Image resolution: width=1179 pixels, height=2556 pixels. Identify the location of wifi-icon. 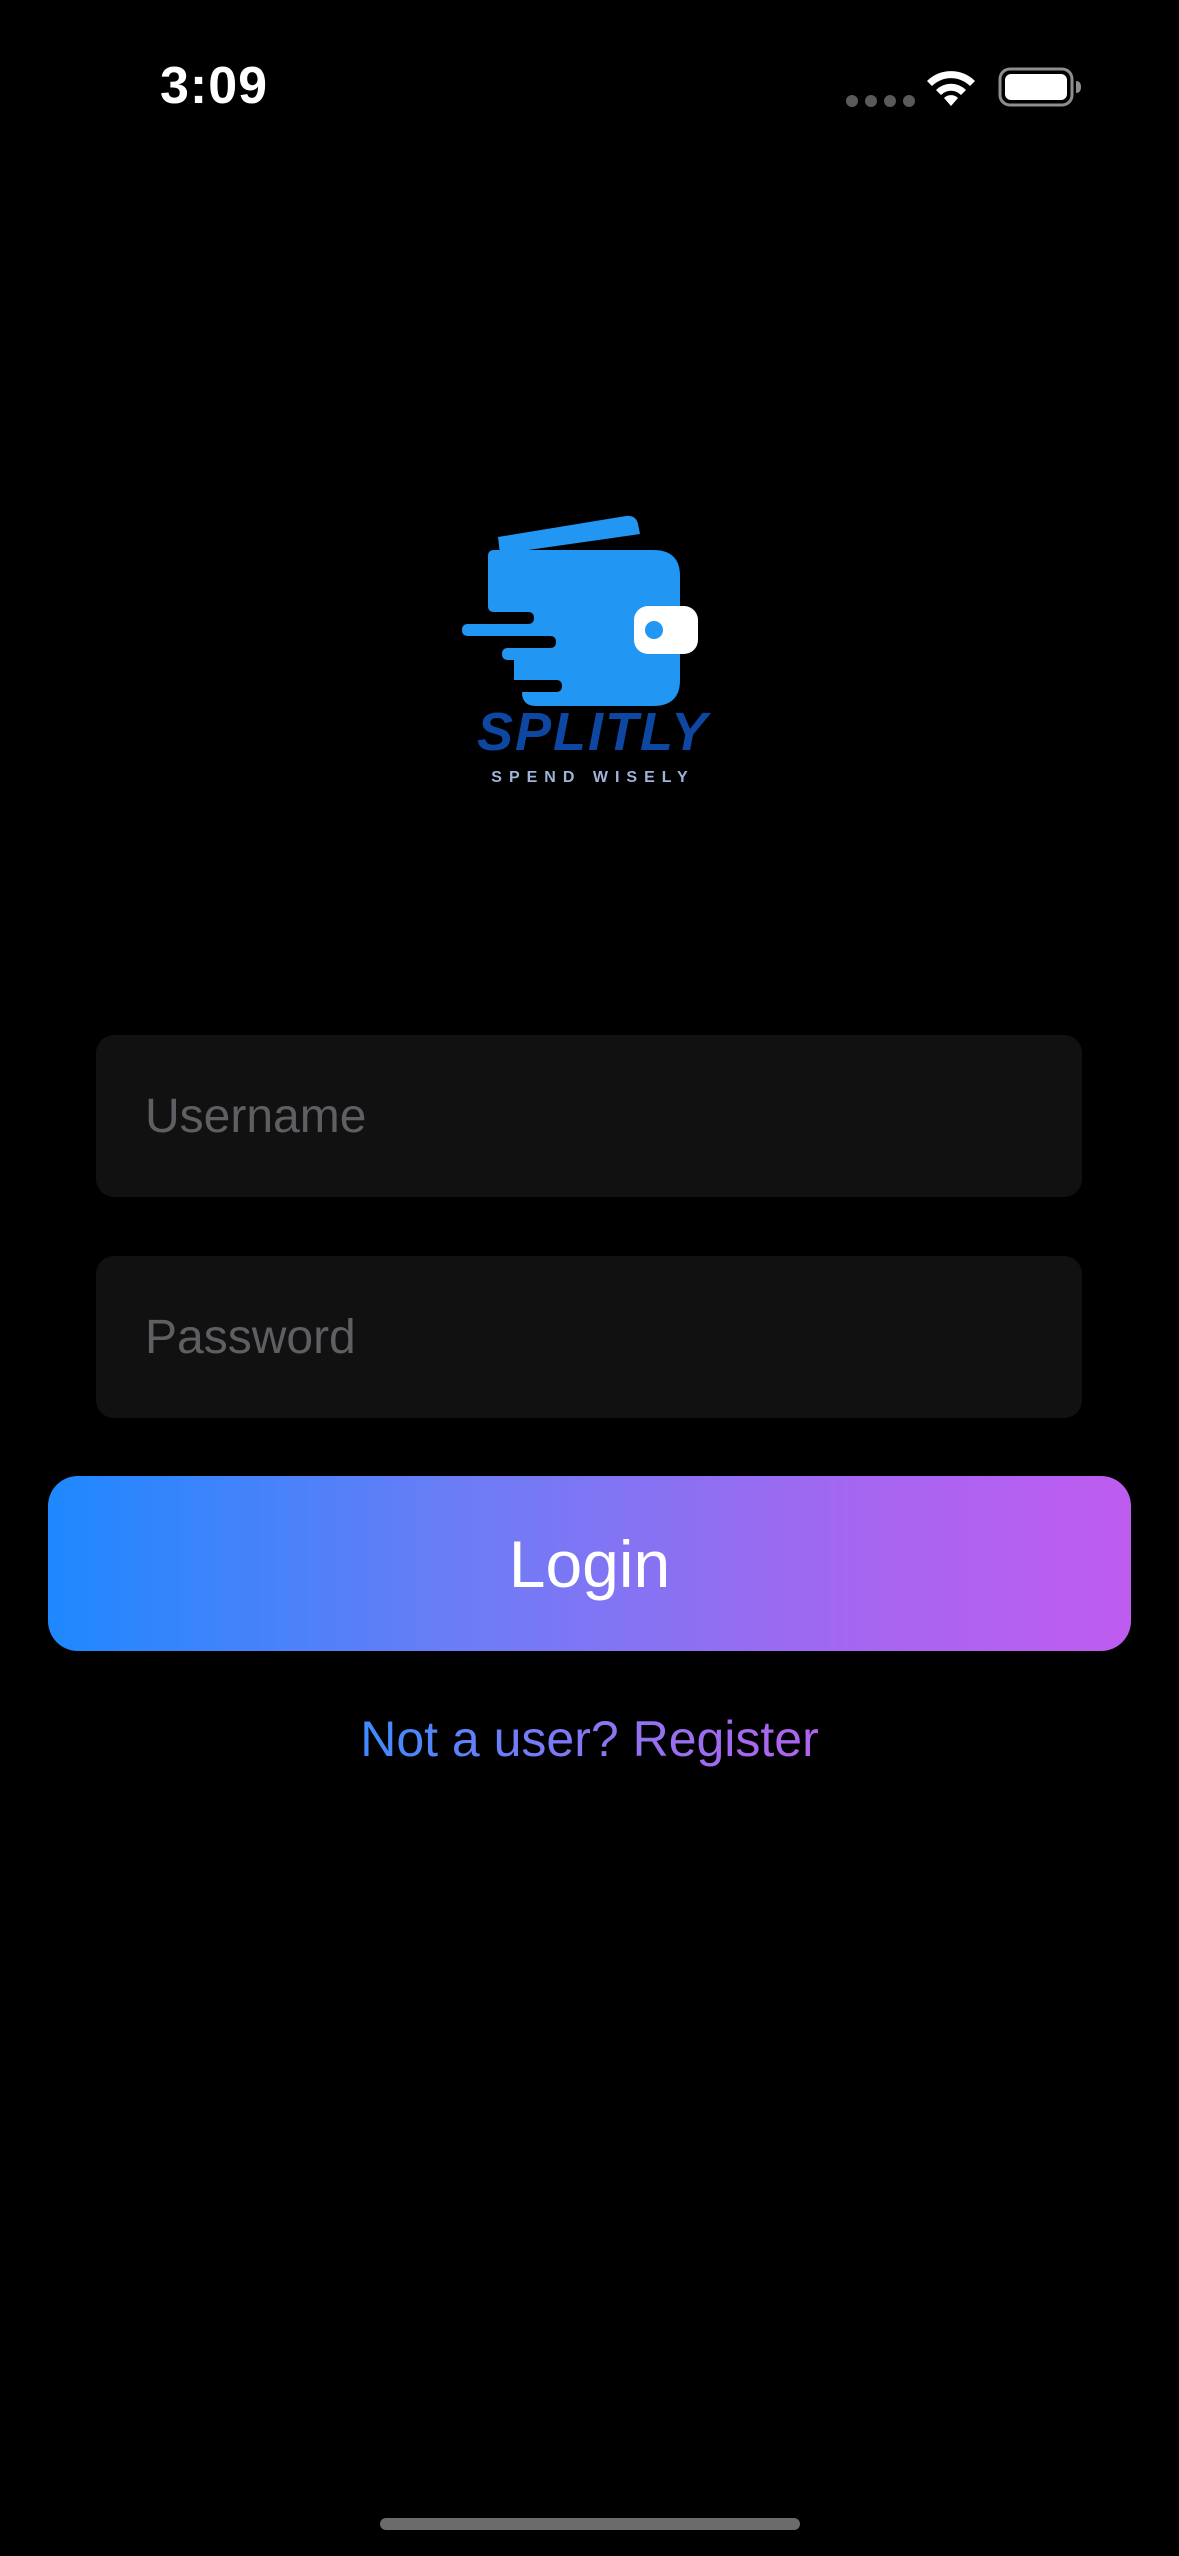
(951, 88).